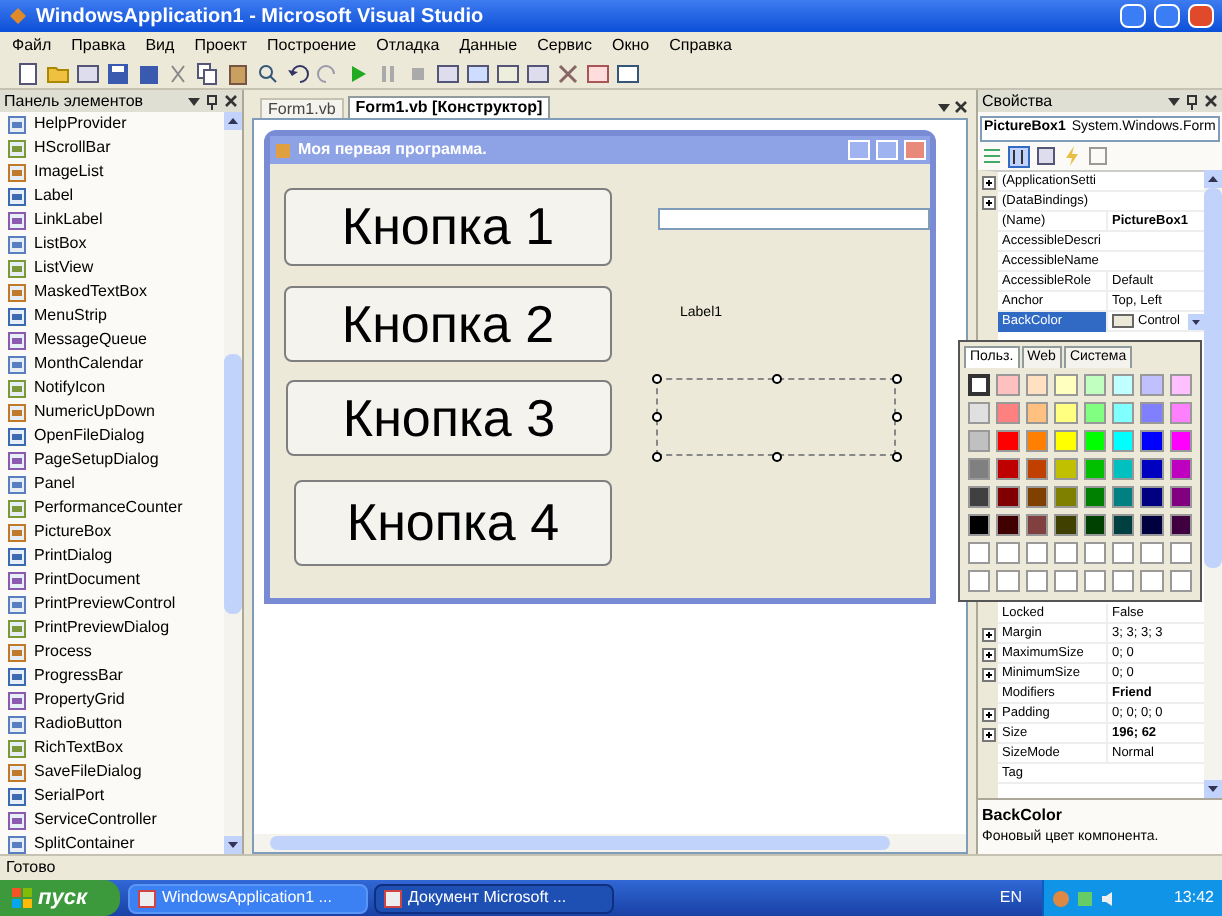 Image resolution: width=1222 pixels, height=916 pixels. I want to click on menu-item: Построение, so click(312, 46).